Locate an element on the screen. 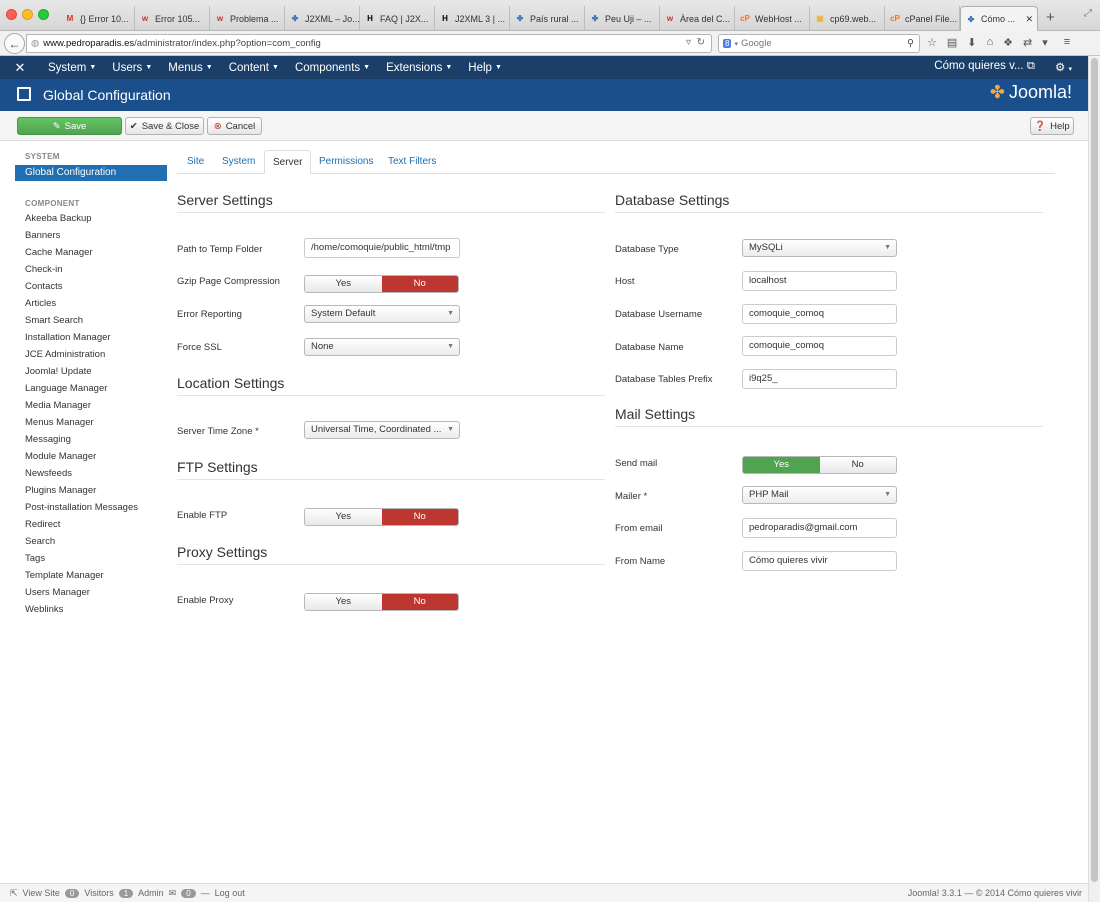  sidebar-item: Smart Search is located at coordinates (91, 320).